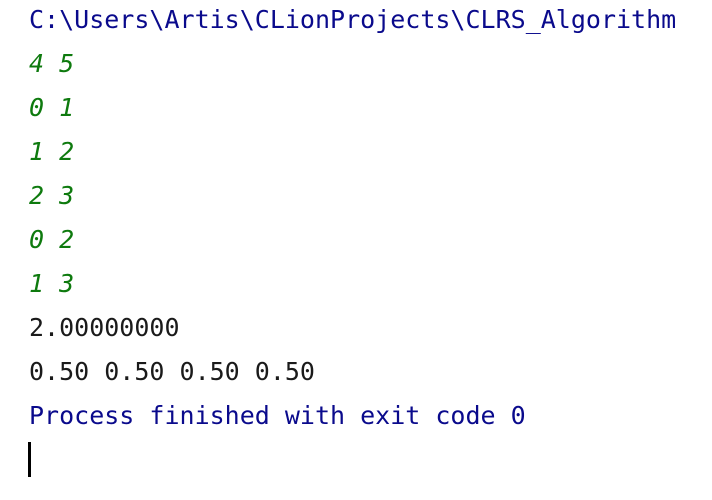  Describe the element at coordinates (52, 239) in the screenshot. I see `input-line: 0 2` at that location.